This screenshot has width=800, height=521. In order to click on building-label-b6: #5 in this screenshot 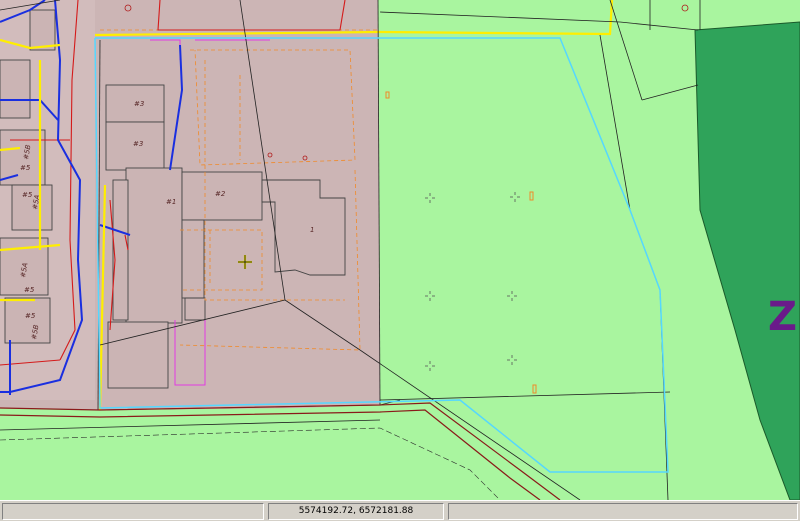, I will do `click(25, 168)`.